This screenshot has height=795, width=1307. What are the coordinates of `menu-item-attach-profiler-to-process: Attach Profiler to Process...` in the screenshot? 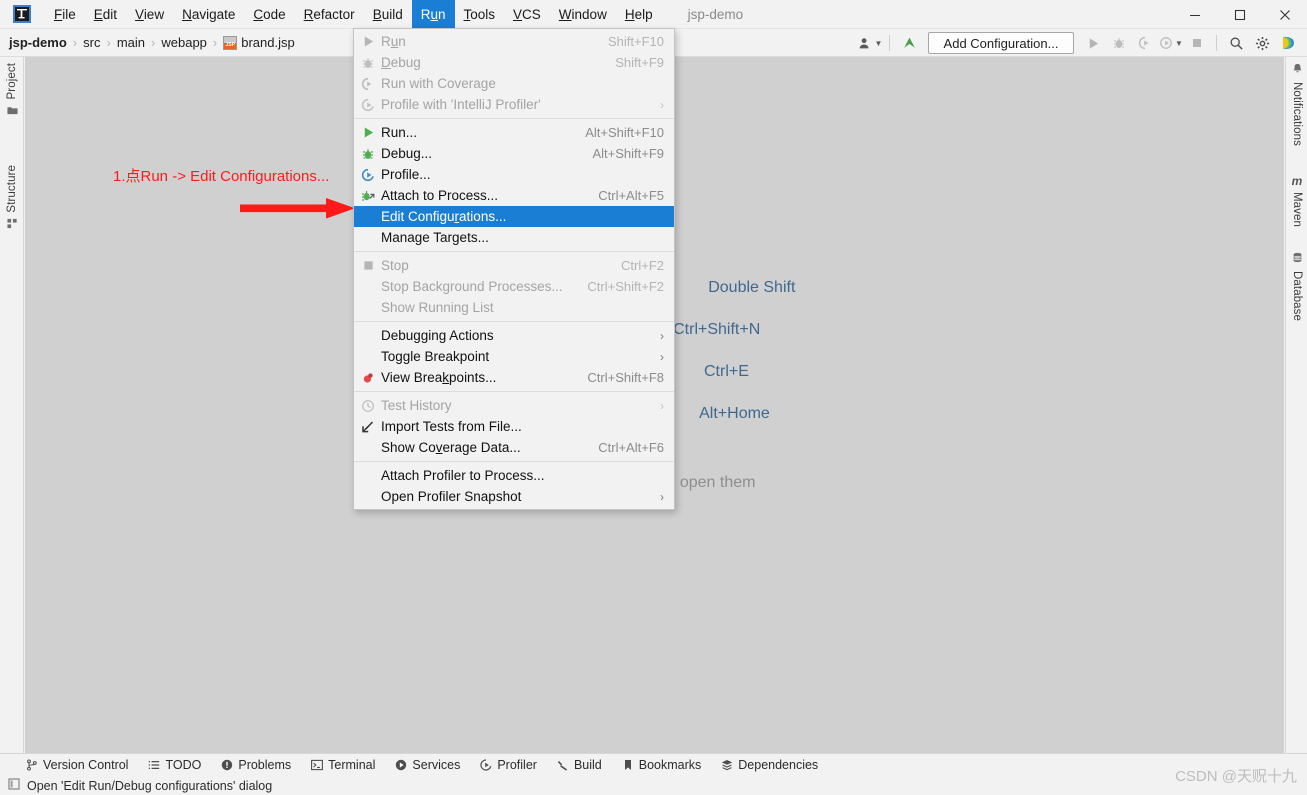 It's located at (514, 475).